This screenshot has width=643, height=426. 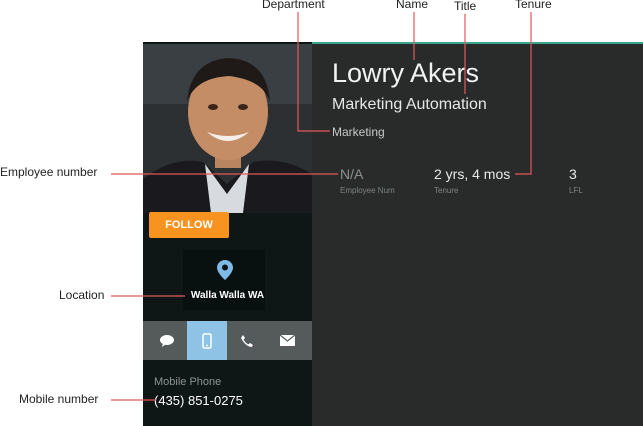 What do you see at coordinates (313, 72) in the screenshot?
I see `leader-line-department` at bounding box center [313, 72].